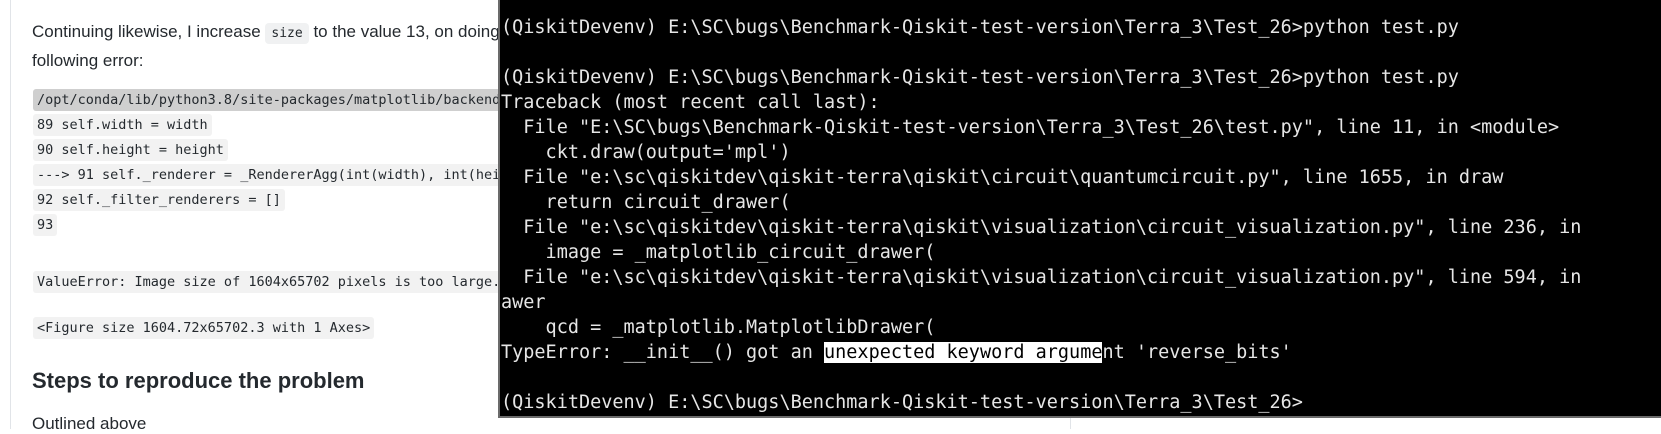  I want to click on terminal-line: image = _matplotlib_circuit_drawer(, so click(718, 252).